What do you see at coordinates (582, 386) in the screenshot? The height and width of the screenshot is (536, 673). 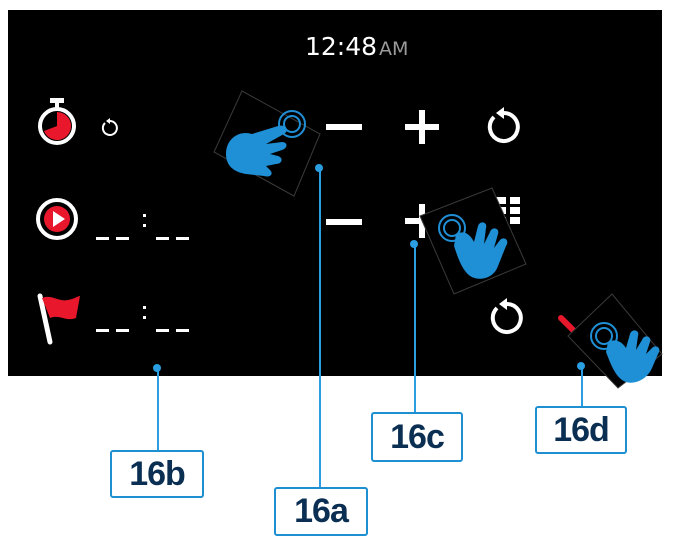 I see `callout-16d-line` at bounding box center [582, 386].